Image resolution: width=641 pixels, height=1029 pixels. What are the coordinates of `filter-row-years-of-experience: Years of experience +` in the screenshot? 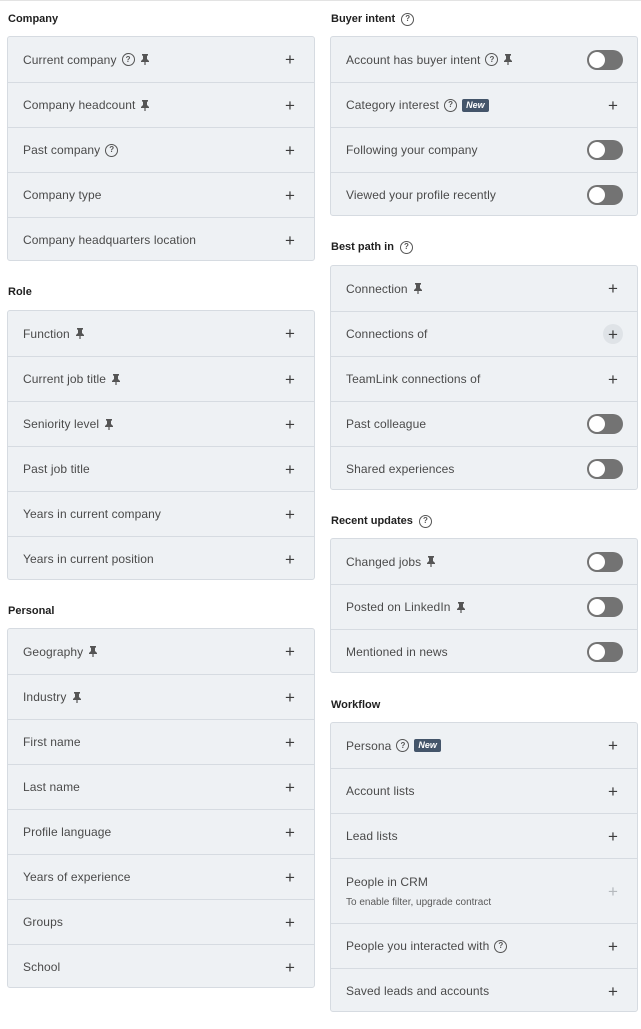 It's located at (161, 876).